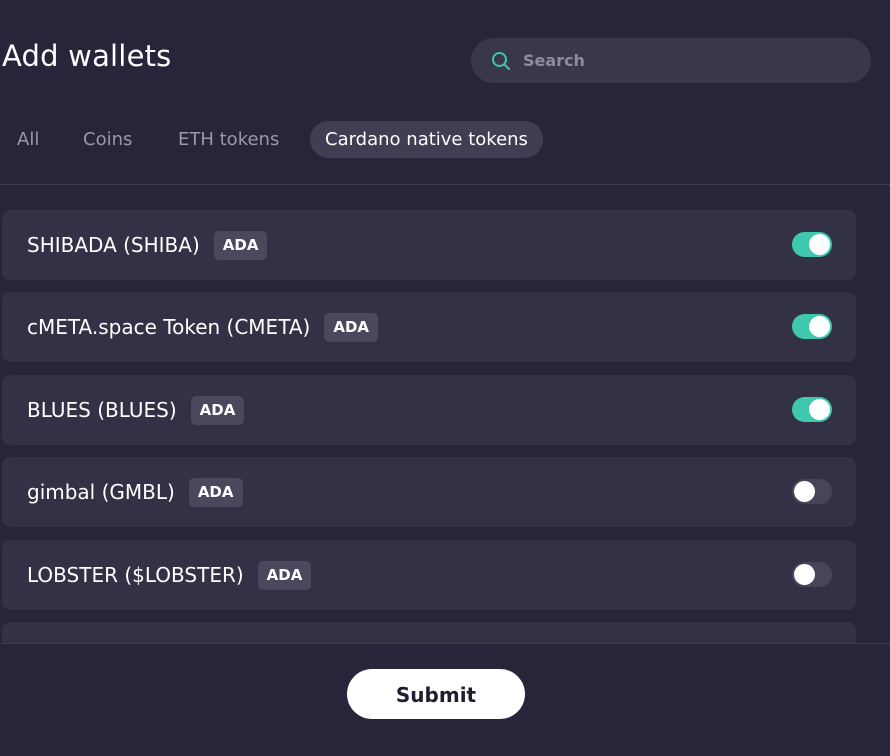  Describe the element at coordinates (28, 139) in the screenshot. I see `tab-all: All` at that location.